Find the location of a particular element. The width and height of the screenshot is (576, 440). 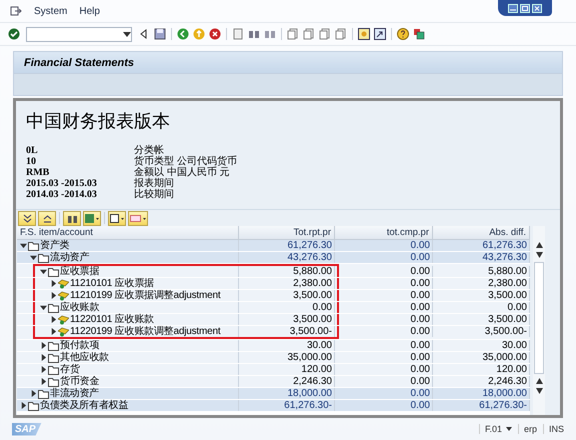

report-title: 中国财务报表版本 is located at coordinates (98, 121).